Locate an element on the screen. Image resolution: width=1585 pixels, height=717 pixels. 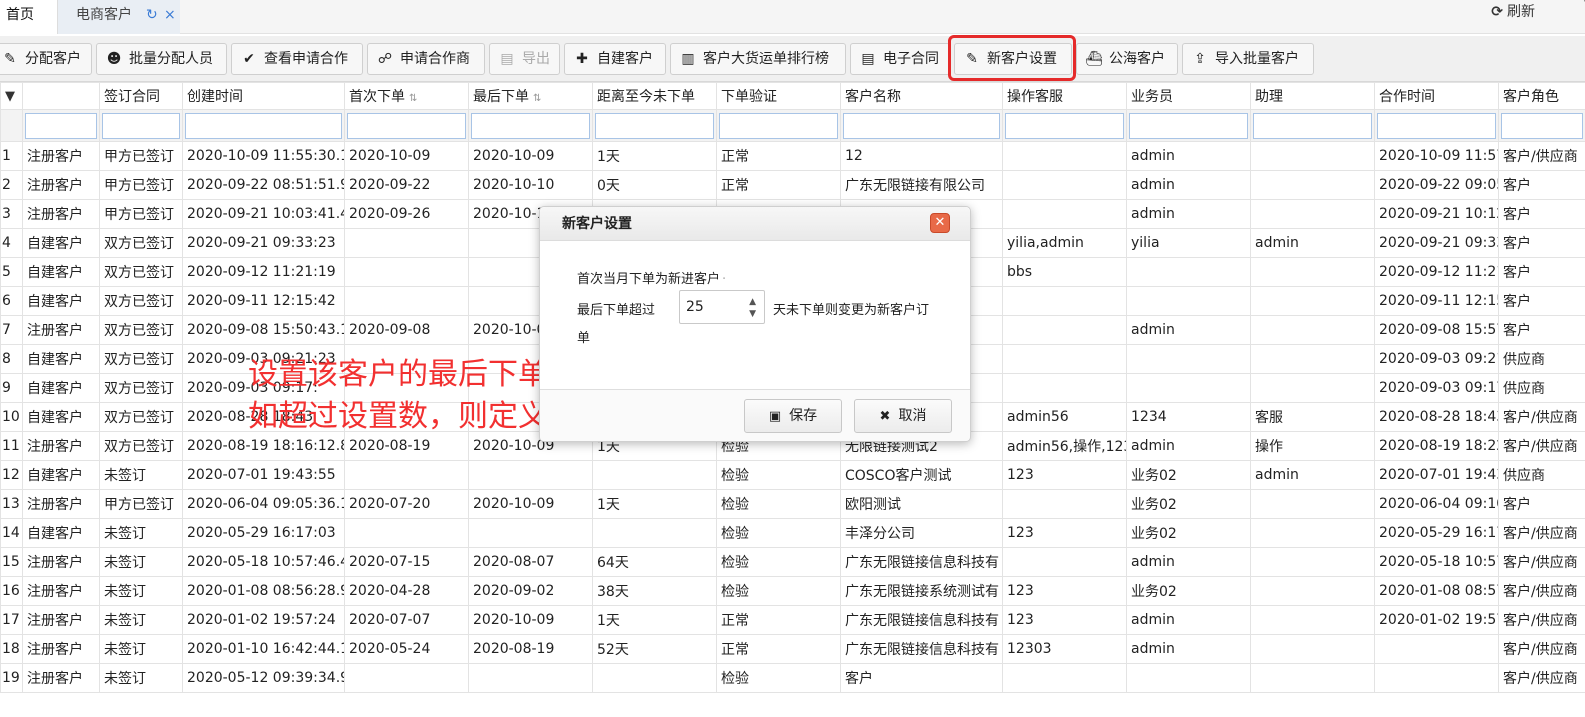
col-header-days-since: 距离至今未下单 is located at coordinates (654, 96).